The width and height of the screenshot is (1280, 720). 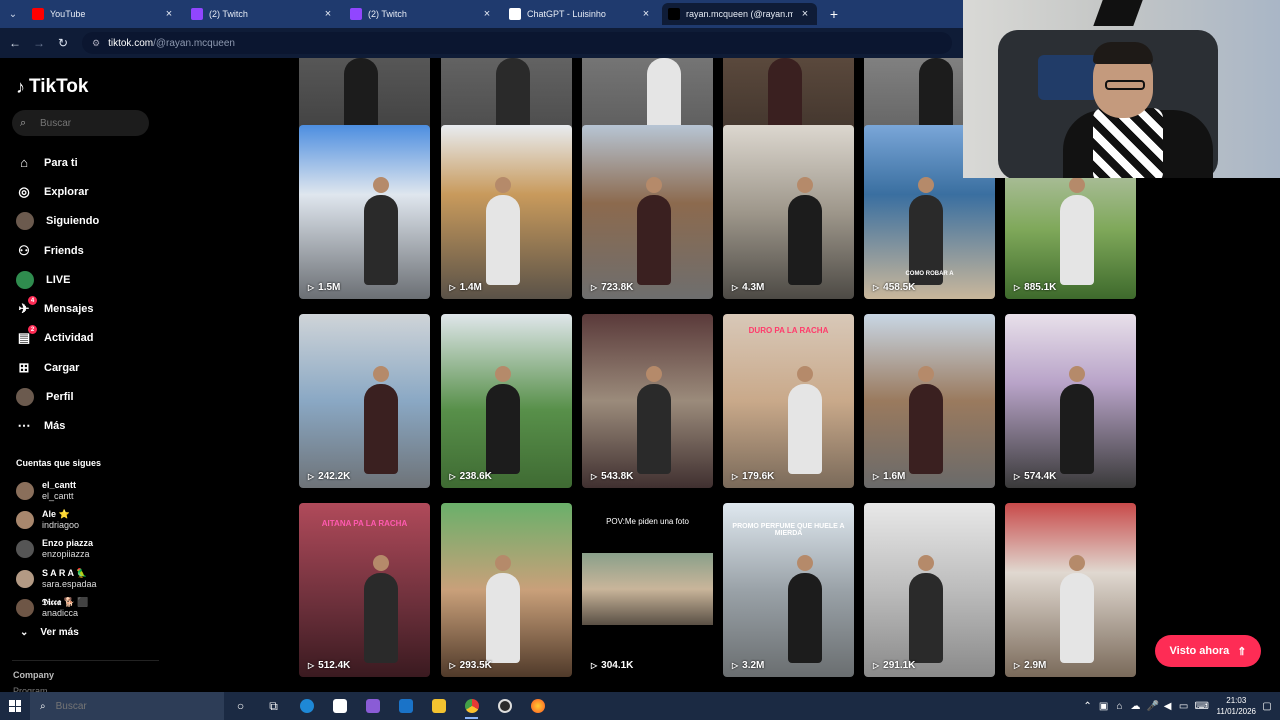 I want to click on cortana-icon: ○, so click(x=240, y=706).